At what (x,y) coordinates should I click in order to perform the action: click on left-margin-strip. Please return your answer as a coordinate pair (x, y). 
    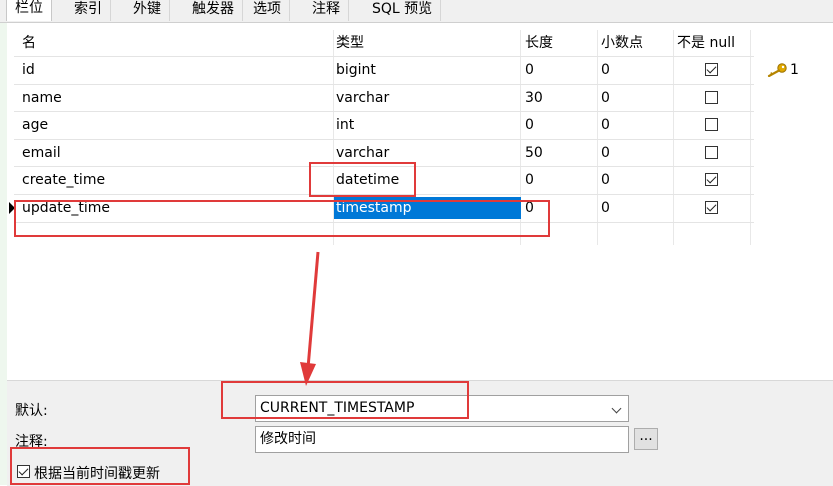
    Looking at the image, I should click on (3, 242).